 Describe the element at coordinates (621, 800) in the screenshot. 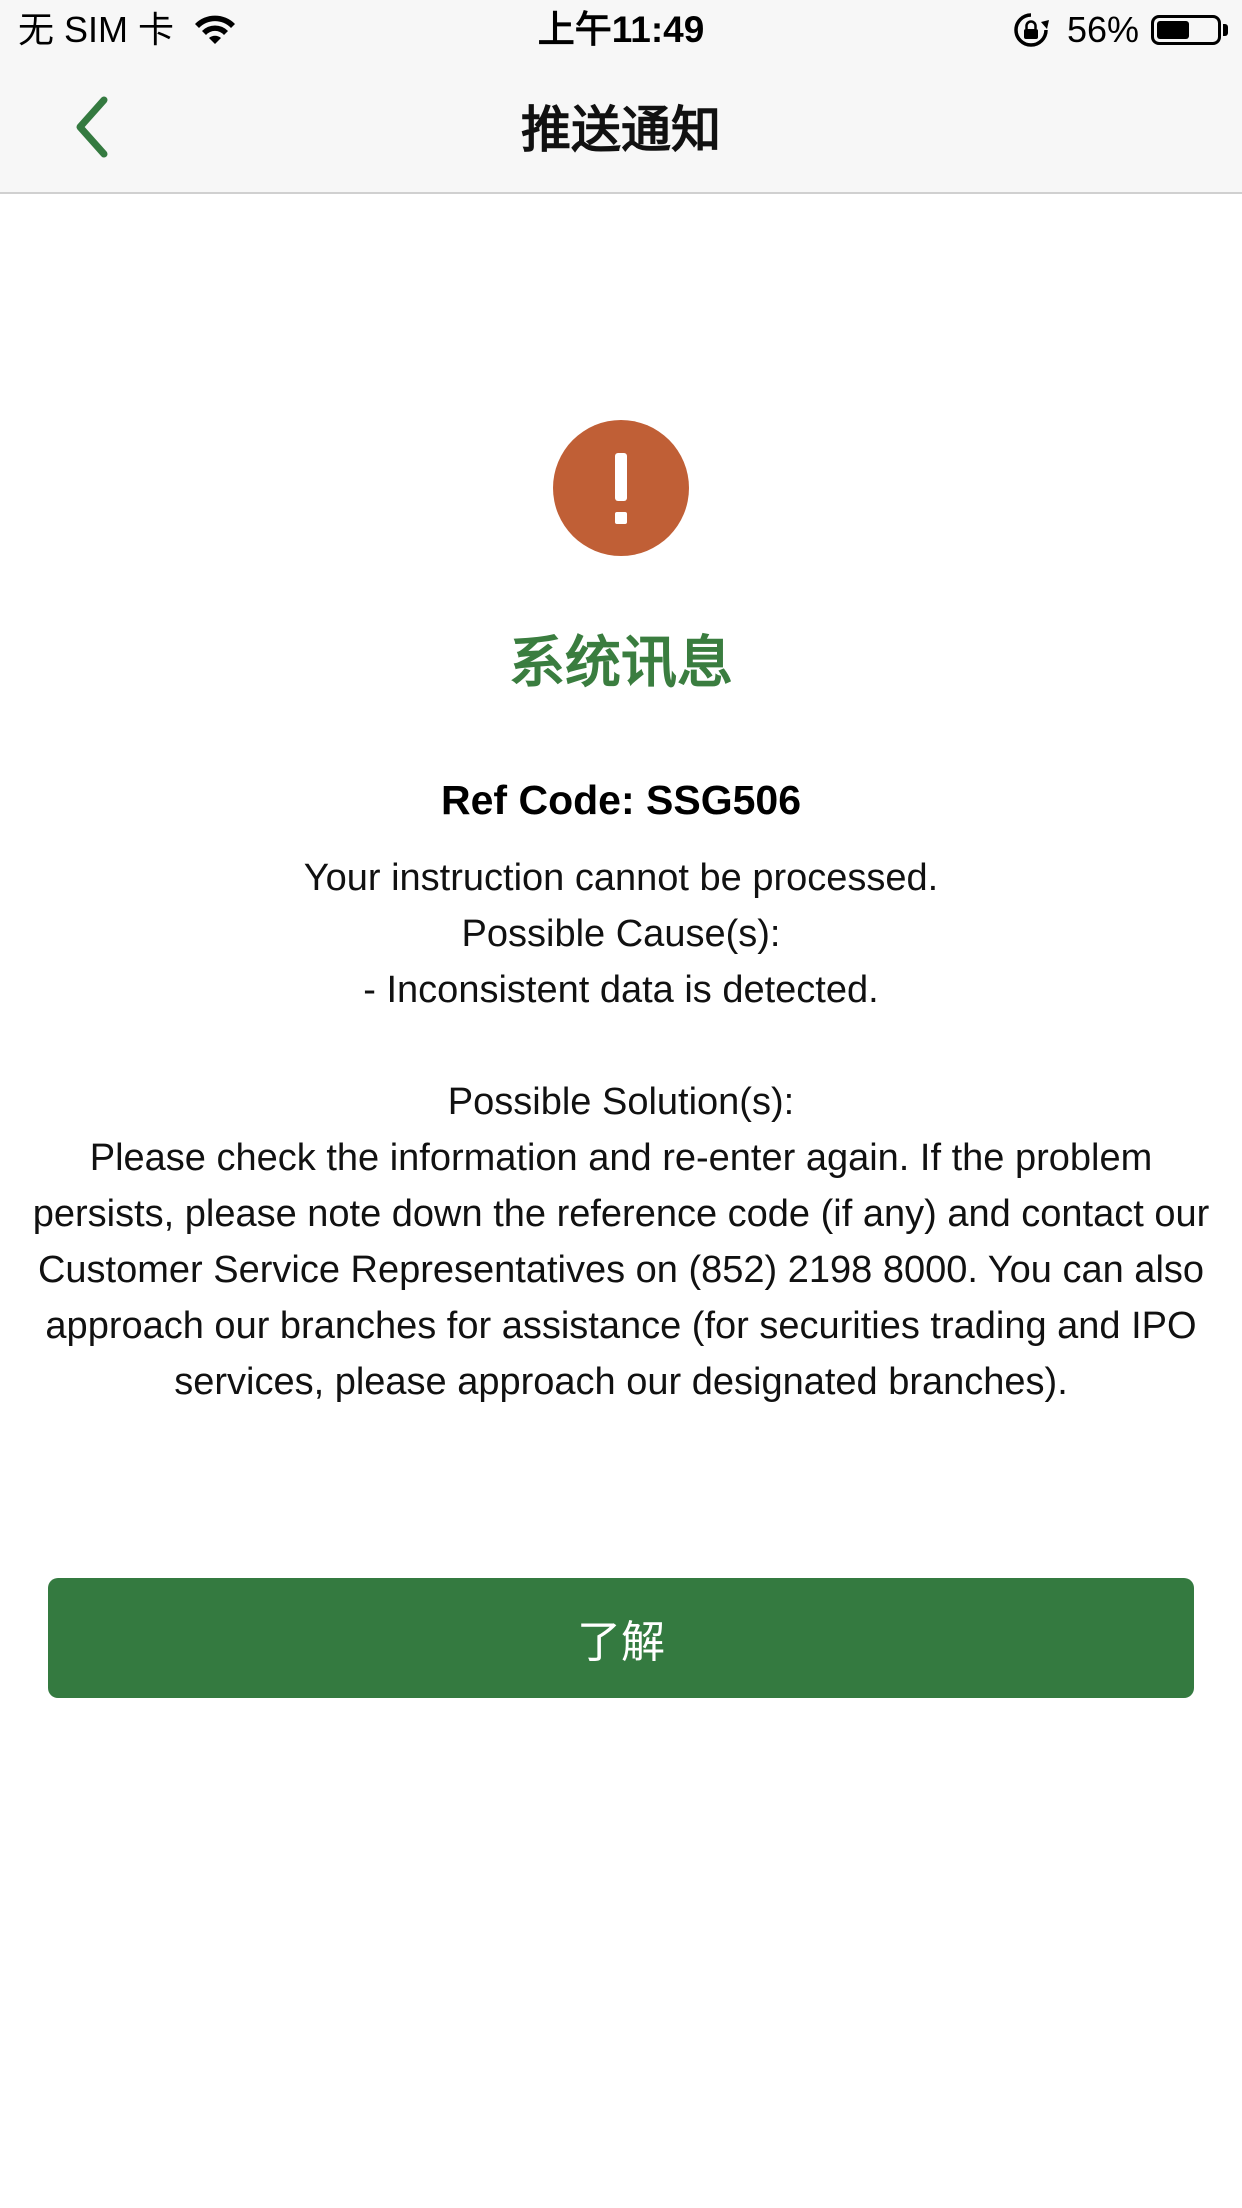

I see `ref-code: Ref Code: SSG506` at that location.